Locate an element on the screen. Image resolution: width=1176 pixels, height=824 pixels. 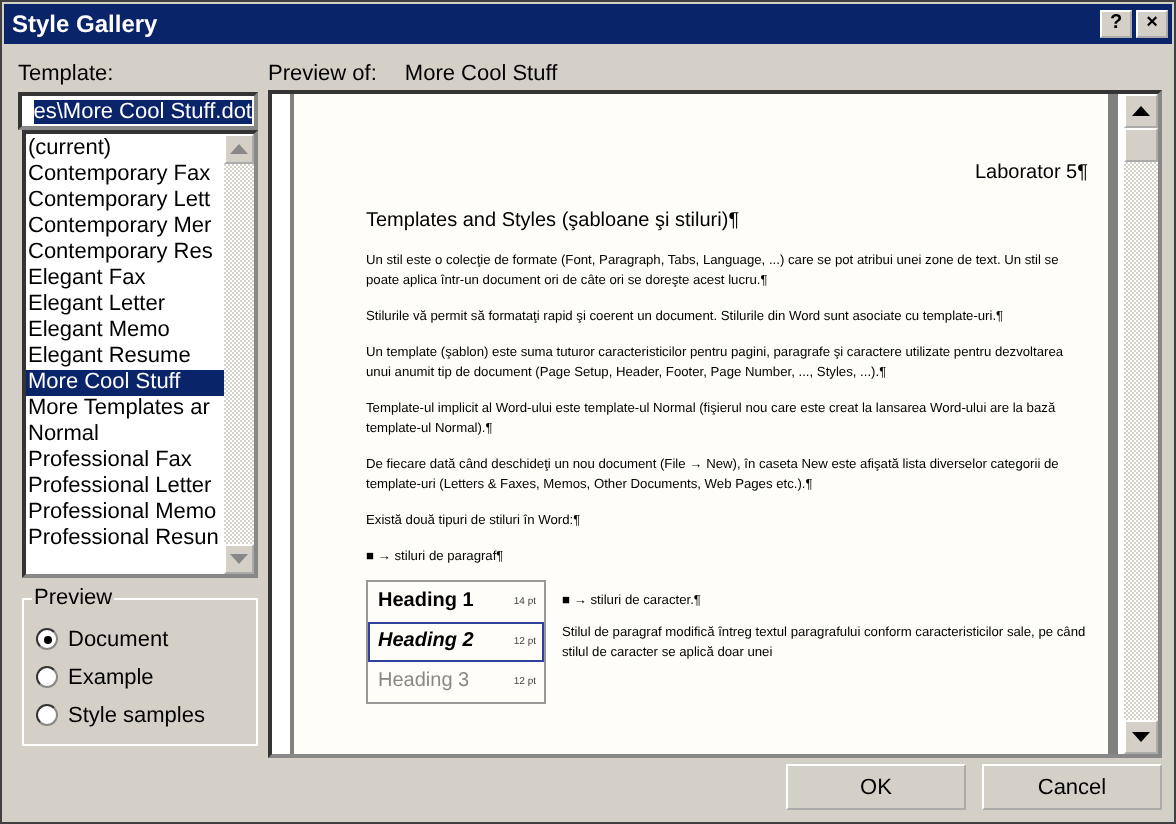
help-button: ? is located at coordinates (1116, 24).